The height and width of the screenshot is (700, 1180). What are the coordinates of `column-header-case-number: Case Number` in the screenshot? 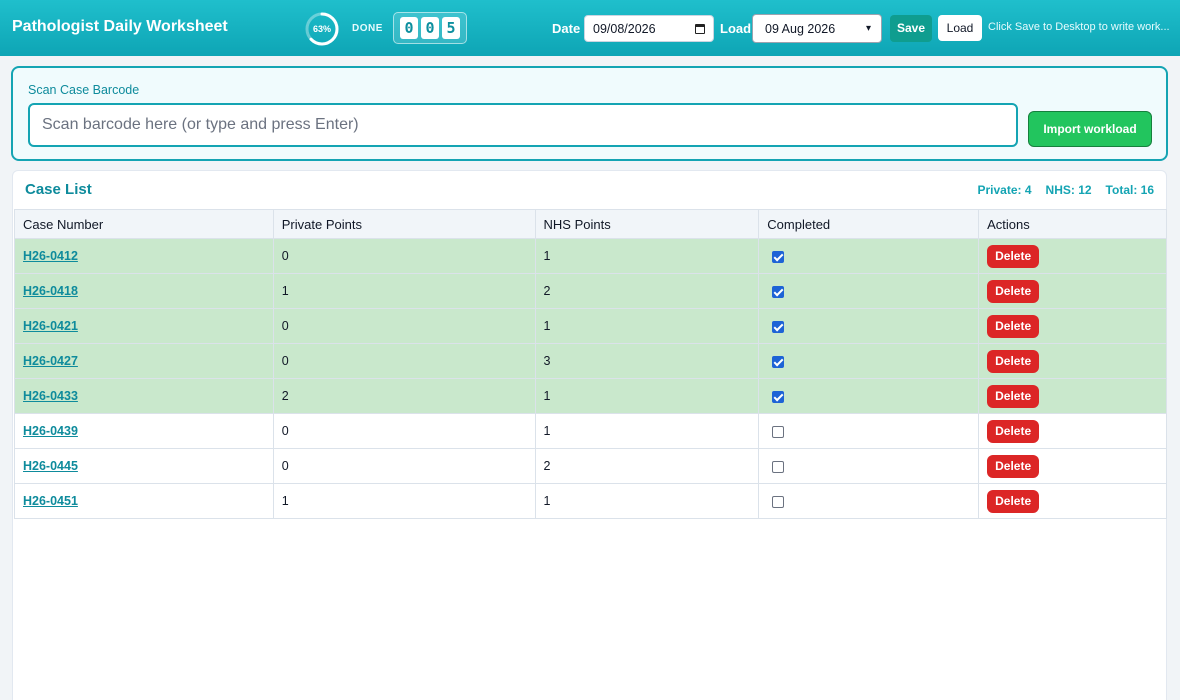 It's located at (144, 224).